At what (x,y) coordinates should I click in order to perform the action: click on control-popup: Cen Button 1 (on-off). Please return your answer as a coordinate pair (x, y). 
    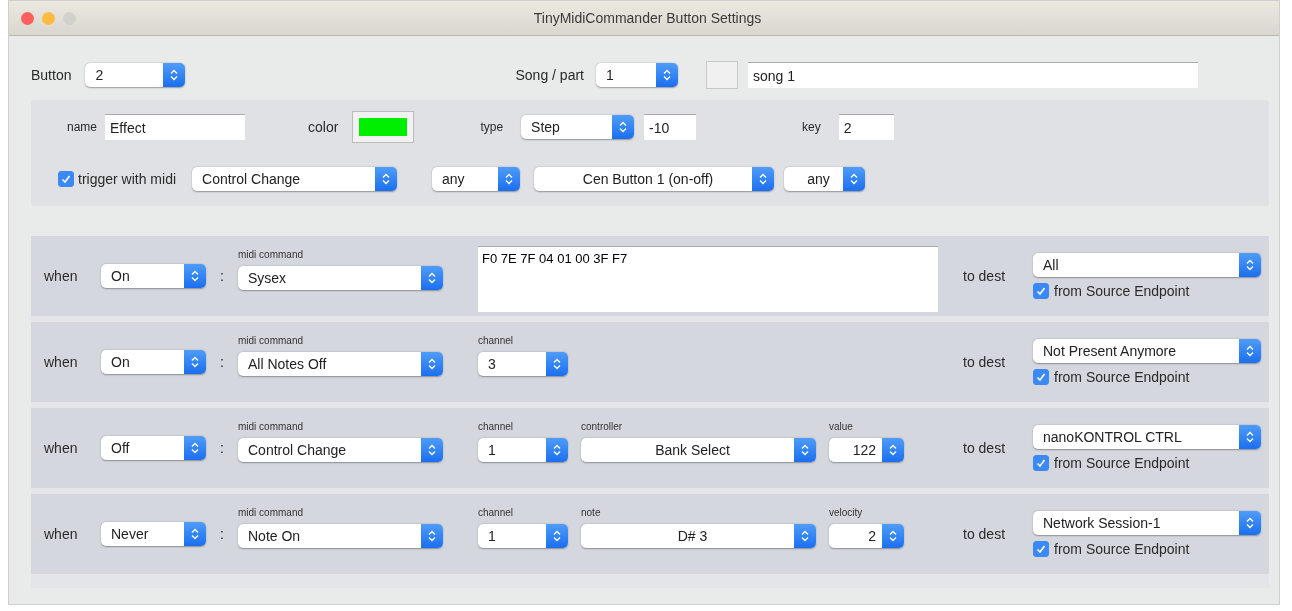
    Looking at the image, I should click on (654, 179).